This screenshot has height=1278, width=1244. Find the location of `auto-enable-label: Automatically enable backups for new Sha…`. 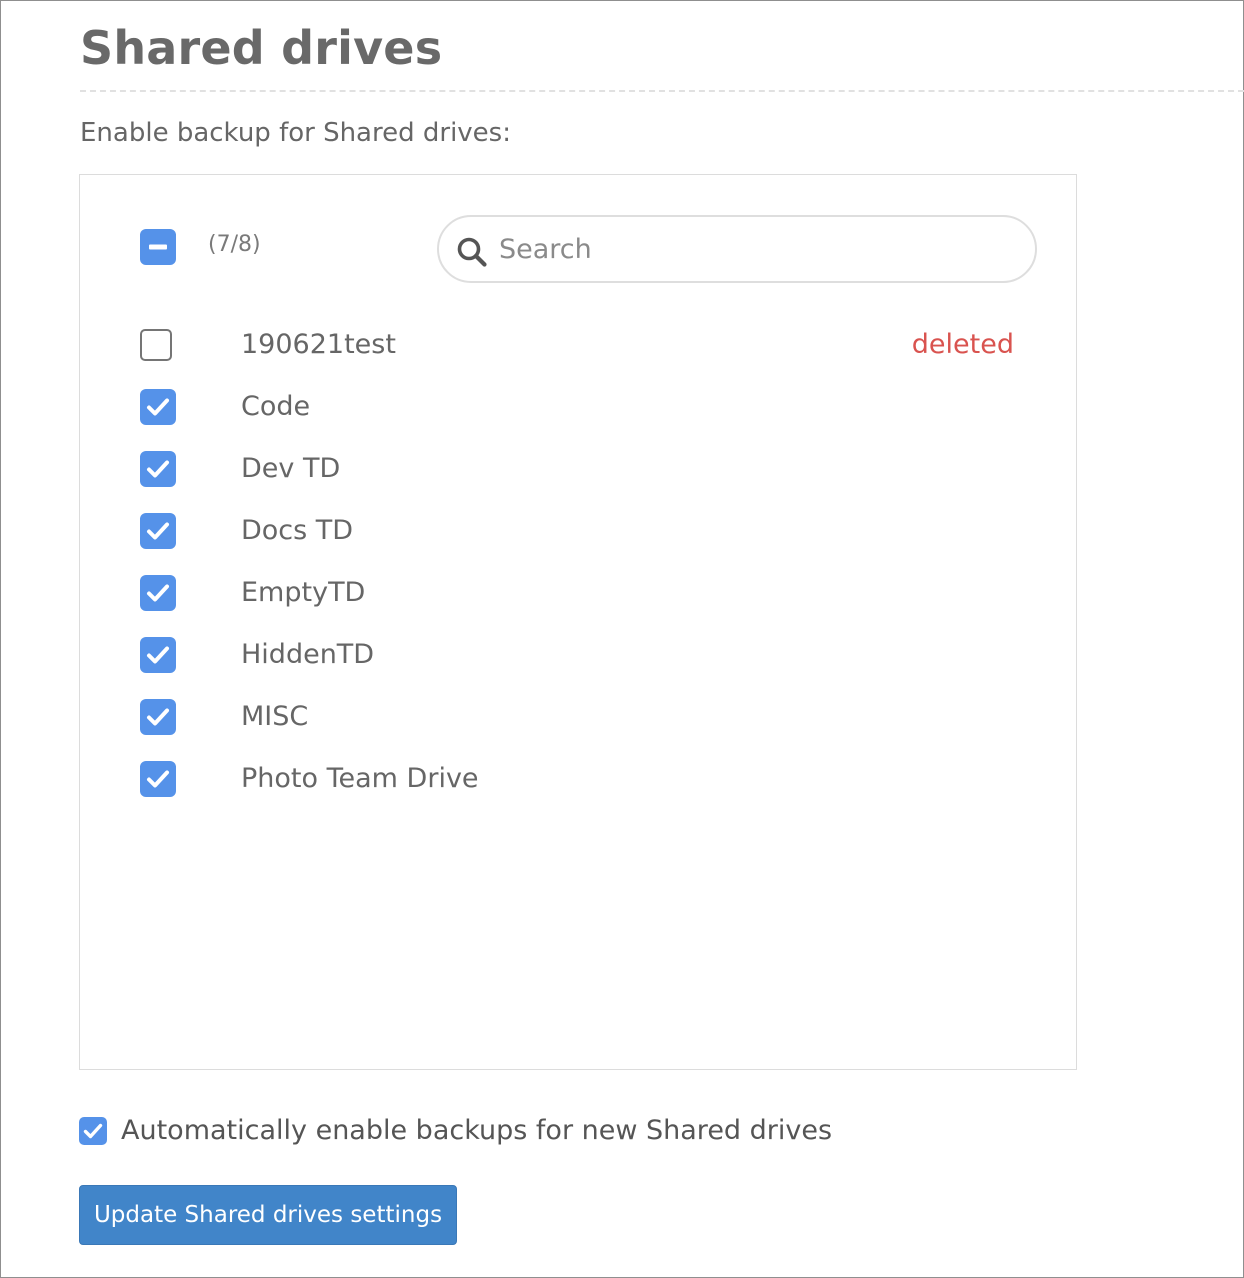

auto-enable-label: Automatically enable backups for new Sha… is located at coordinates (477, 1130).